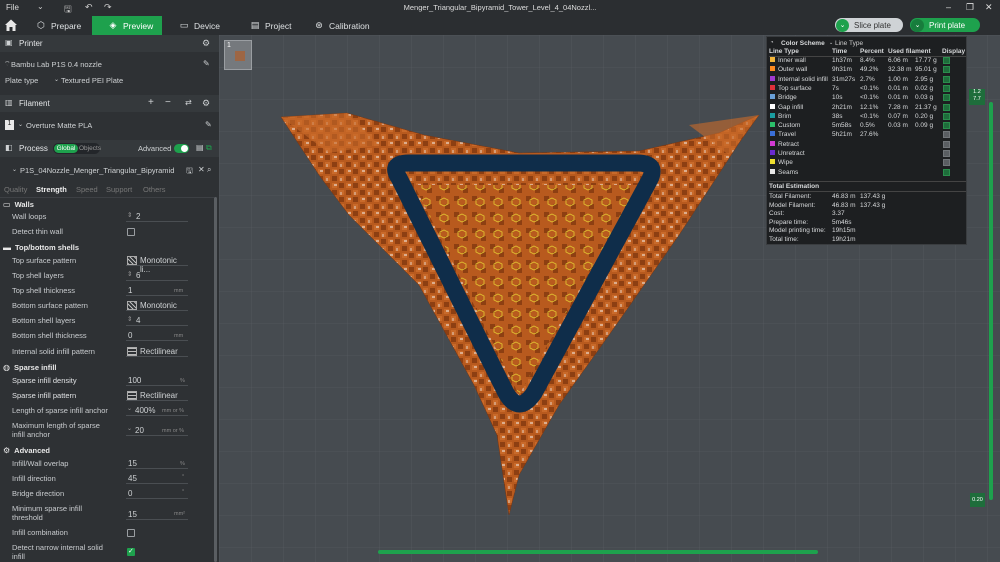 This screenshot has width=1000, height=562. I want to click on wall-loops-input: ⇕ 2, so click(157, 216).